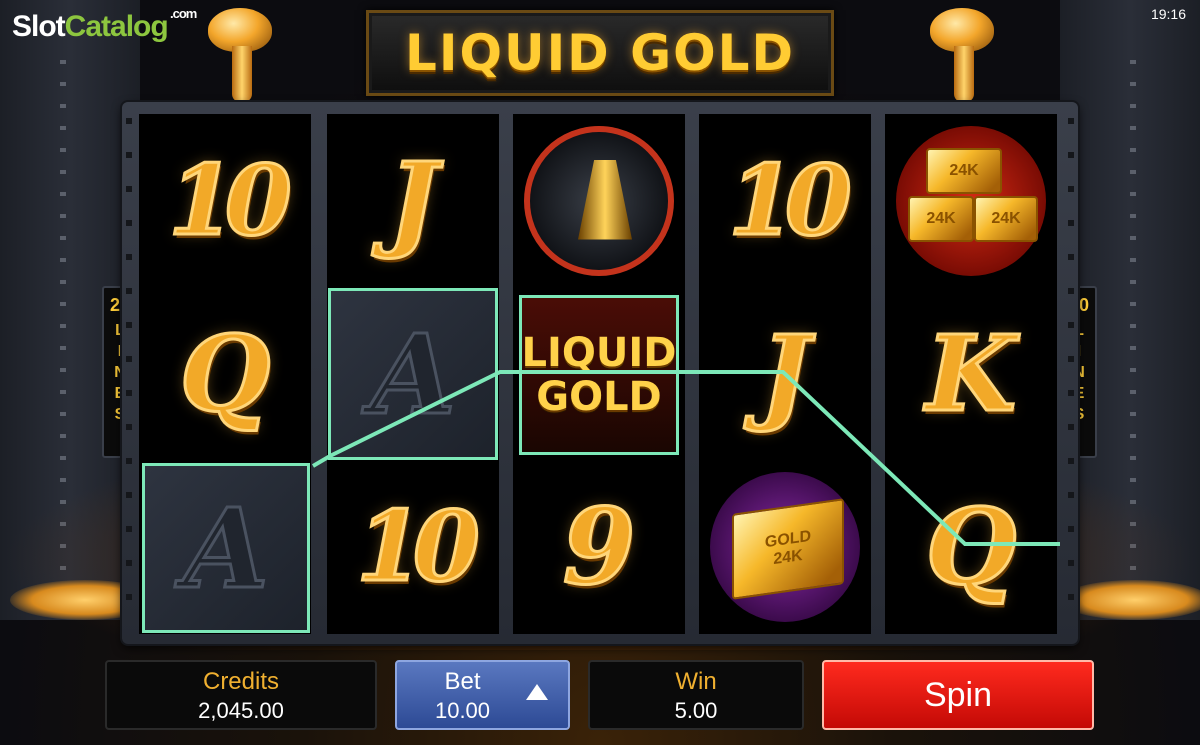 This screenshot has height=745, width=1200. I want to click on reel-1: 10 Q A, so click(225, 374).